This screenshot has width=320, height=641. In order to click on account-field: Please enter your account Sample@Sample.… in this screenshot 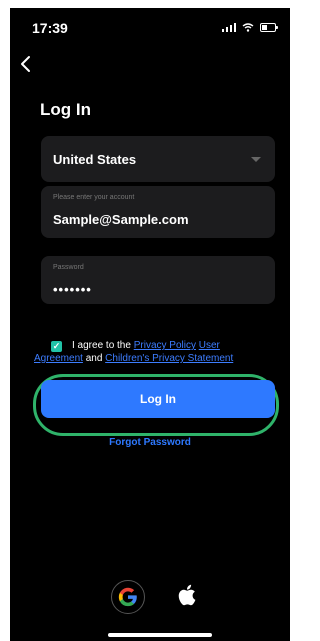, I will do `click(158, 212)`.